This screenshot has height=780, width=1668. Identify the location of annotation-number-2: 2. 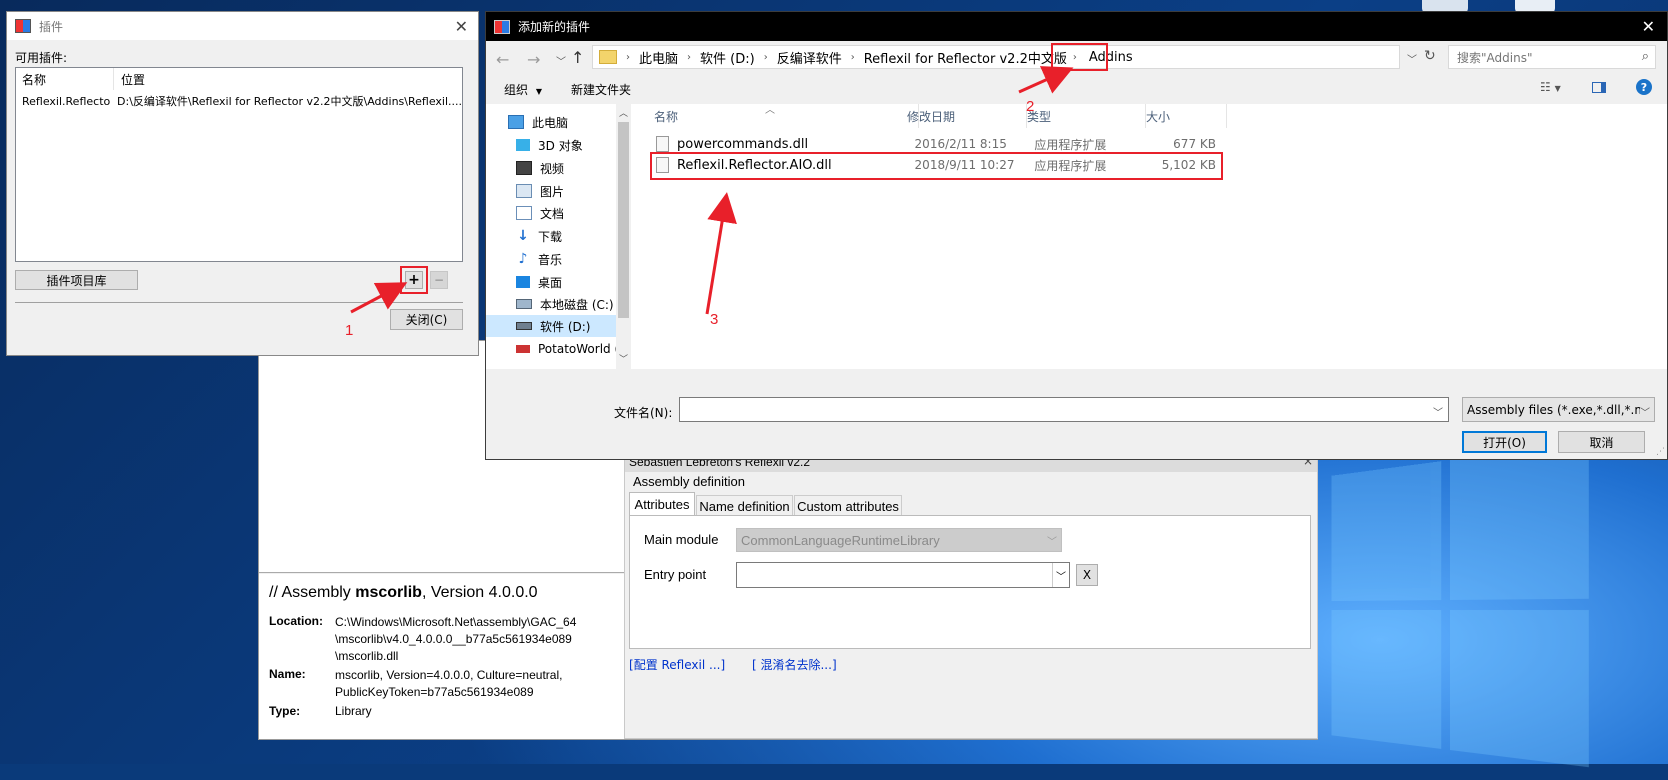
(1030, 106).